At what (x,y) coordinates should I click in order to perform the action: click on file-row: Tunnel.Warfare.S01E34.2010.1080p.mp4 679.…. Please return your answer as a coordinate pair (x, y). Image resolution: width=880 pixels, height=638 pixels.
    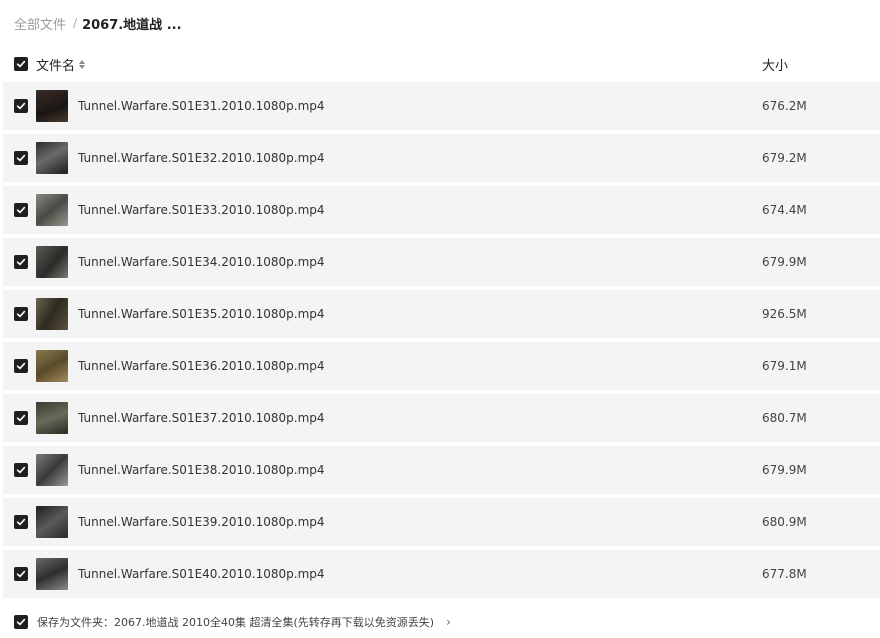
    Looking at the image, I should click on (441, 262).